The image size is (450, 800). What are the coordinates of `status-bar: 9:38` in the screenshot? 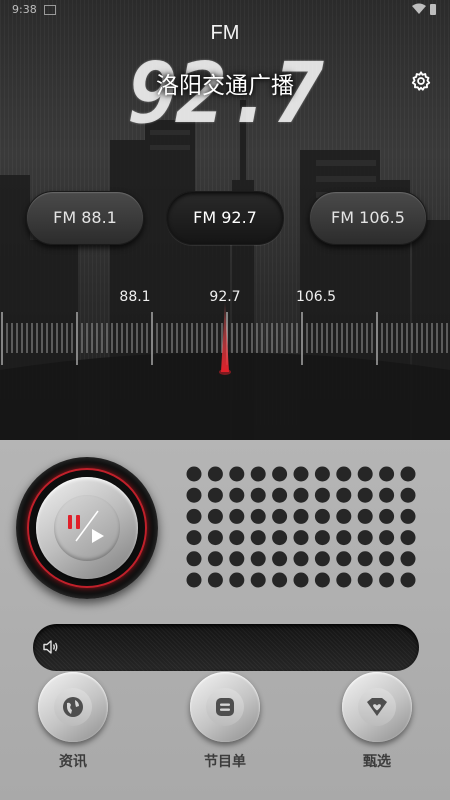 It's located at (225, 10).